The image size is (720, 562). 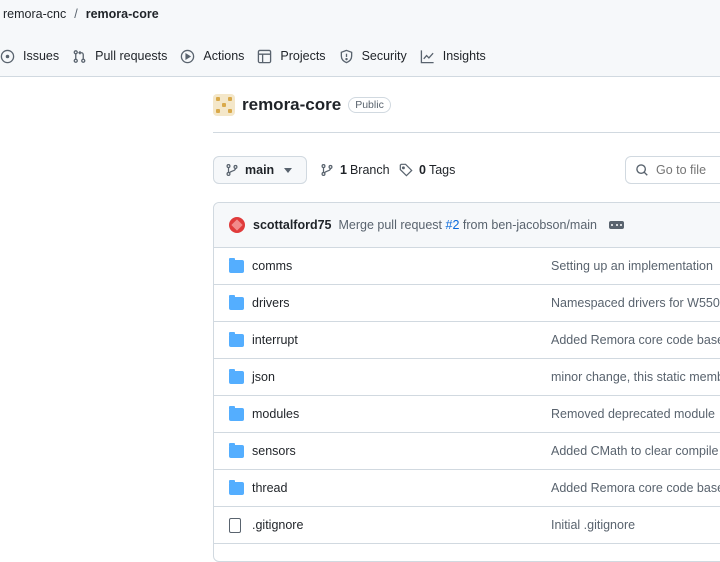 I want to click on file-toolbar: main 1 Branch 0 Tags, so click(x=466, y=170).